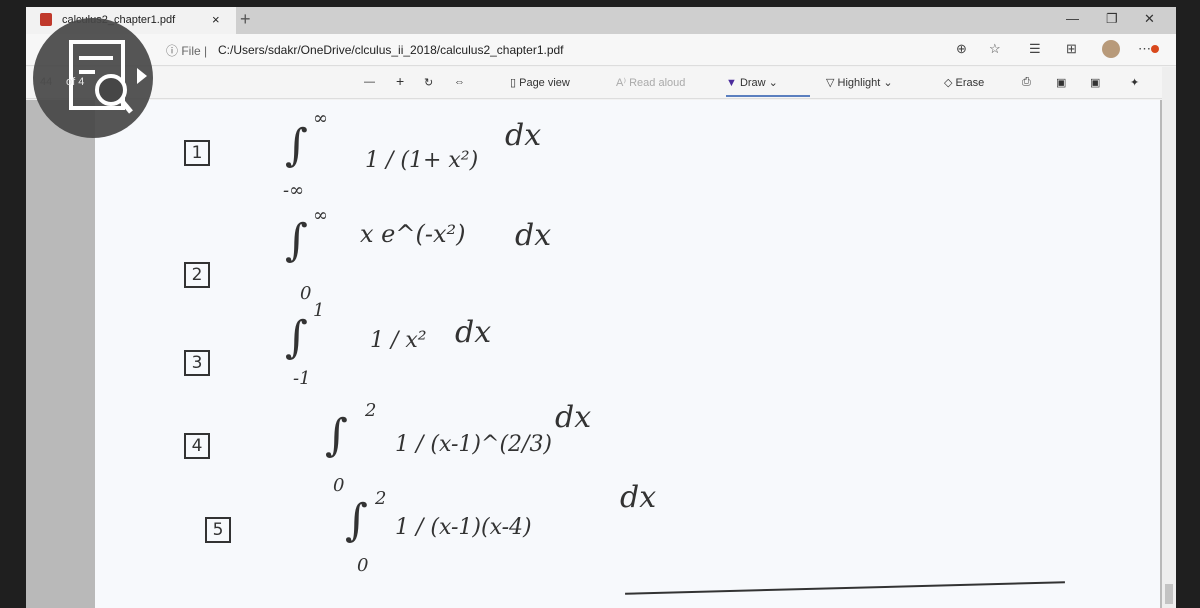 The height and width of the screenshot is (608, 1200). I want to click on zoom-out-button: —, so click(369, 82).